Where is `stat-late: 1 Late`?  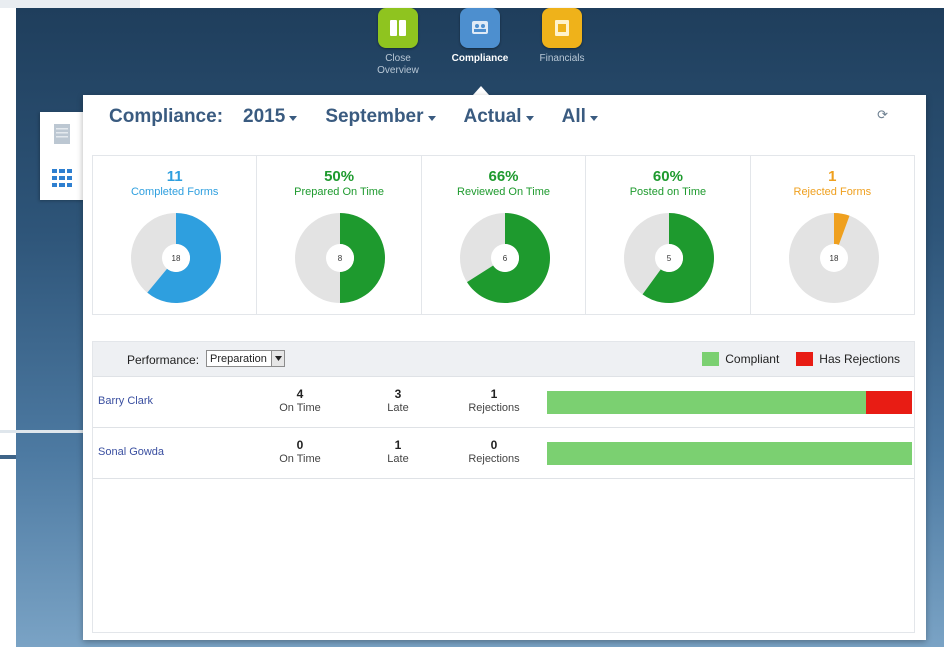
stat-late: 1 Late is located at coordinates (398, 452).